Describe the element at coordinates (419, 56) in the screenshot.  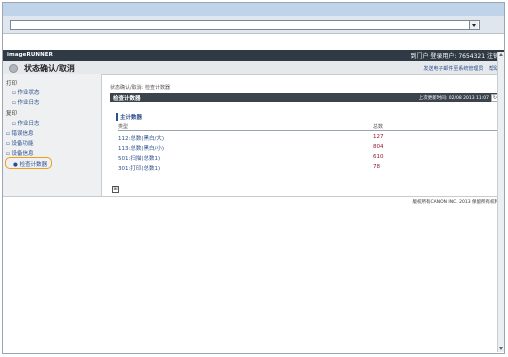
I see `portal-link: 到门户` at that location.